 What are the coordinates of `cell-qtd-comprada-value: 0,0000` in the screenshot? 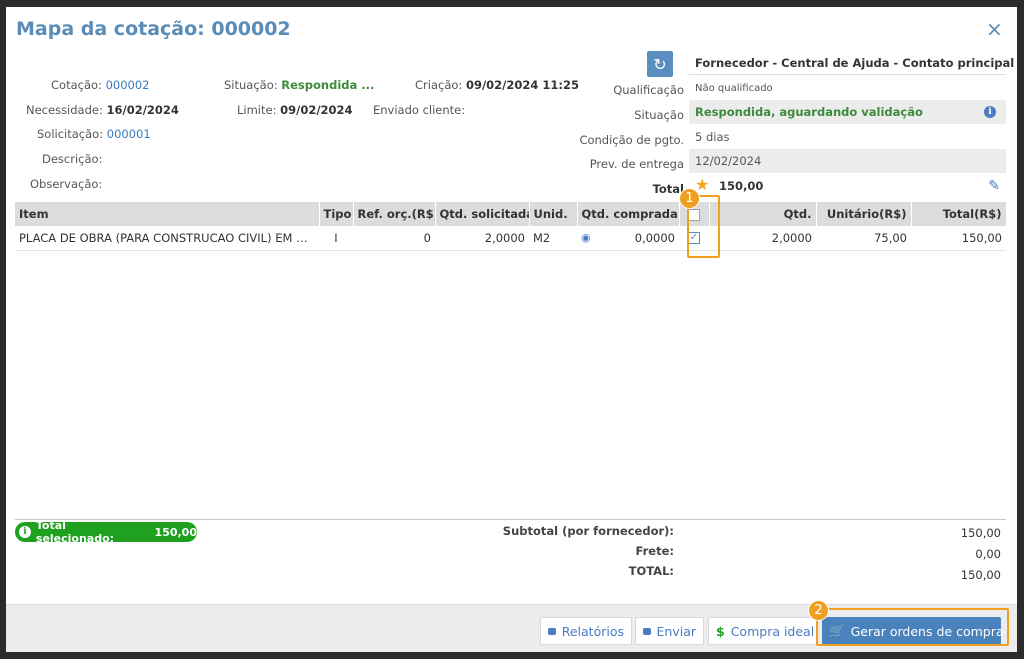 It's located at (654, 237).